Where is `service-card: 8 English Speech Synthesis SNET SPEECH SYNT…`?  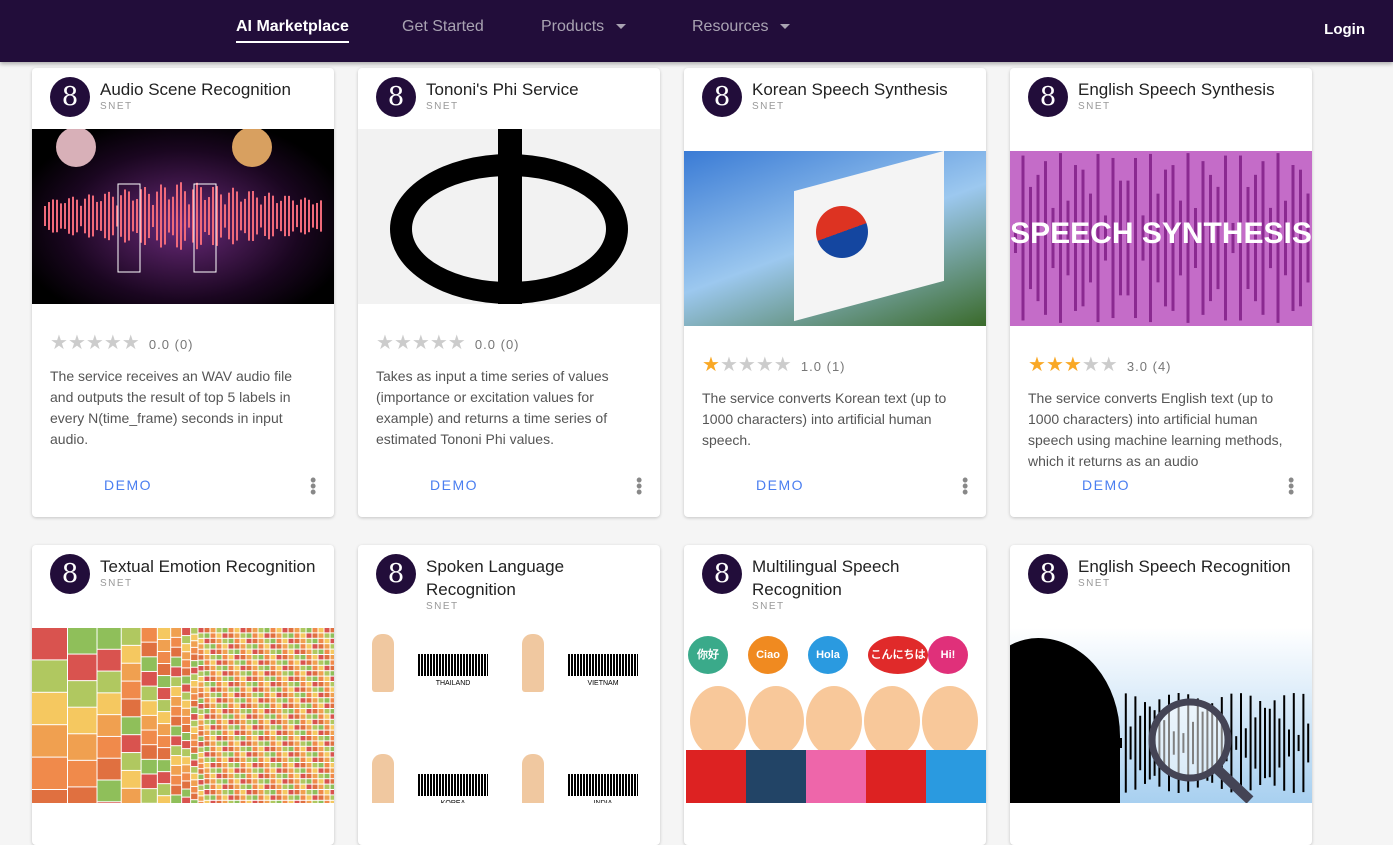 service-card: 8 English Speech Synthesis SNET SPEECH SYNT… is located at coordinates (1161, 292).